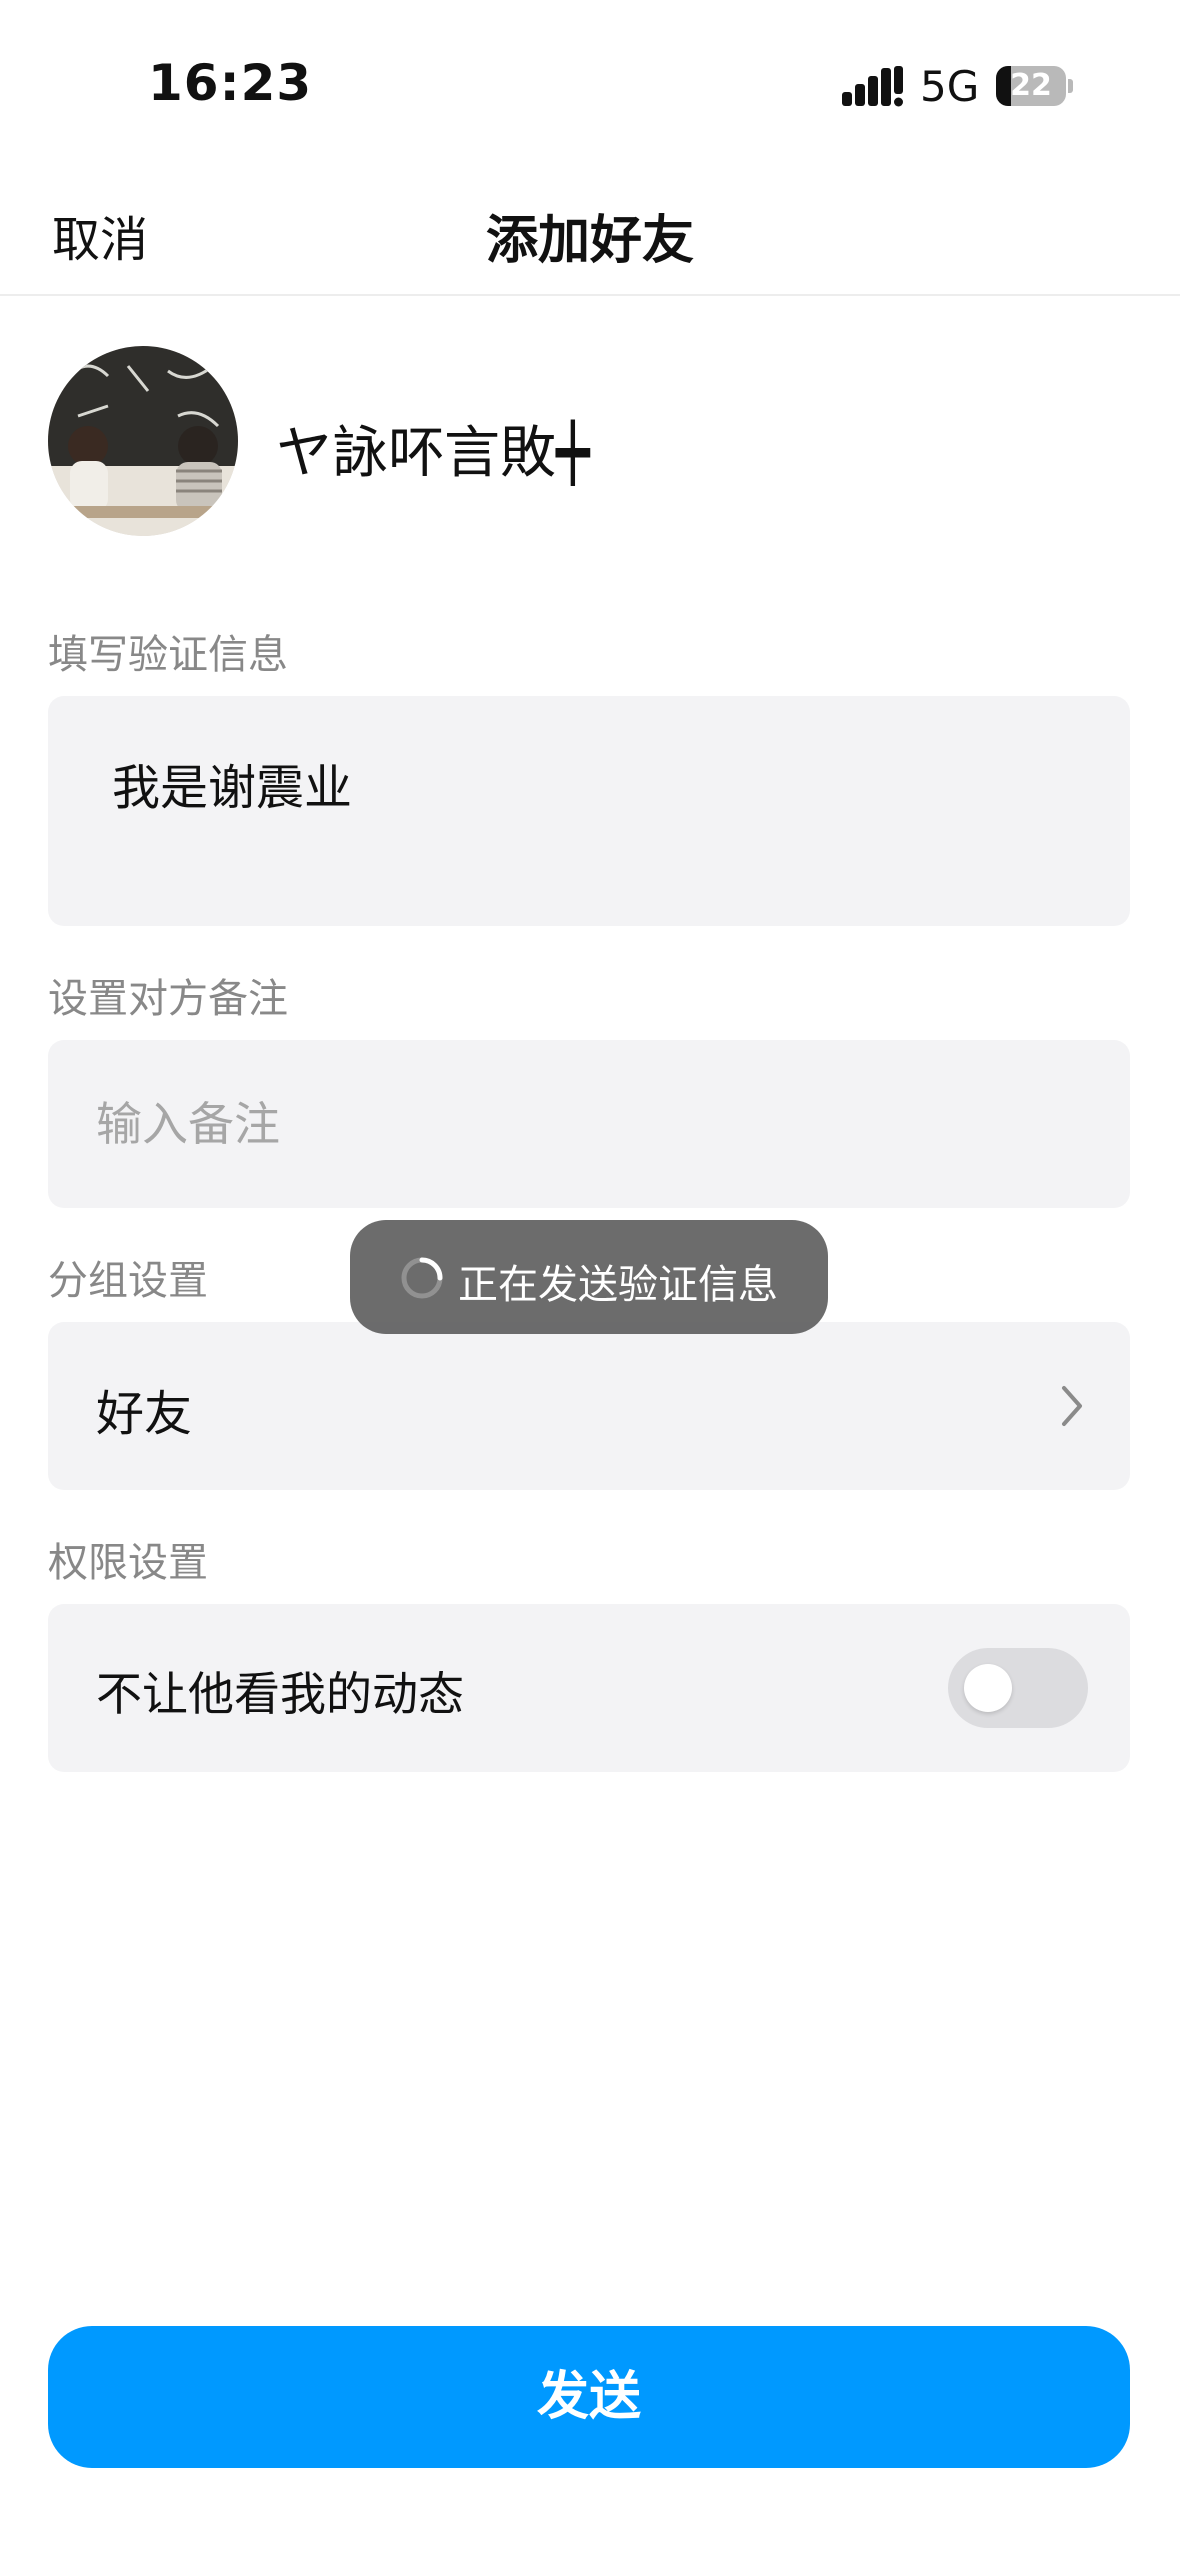  I want to click on sending-toast: 正在发送验证信息, so click(589, 1277).